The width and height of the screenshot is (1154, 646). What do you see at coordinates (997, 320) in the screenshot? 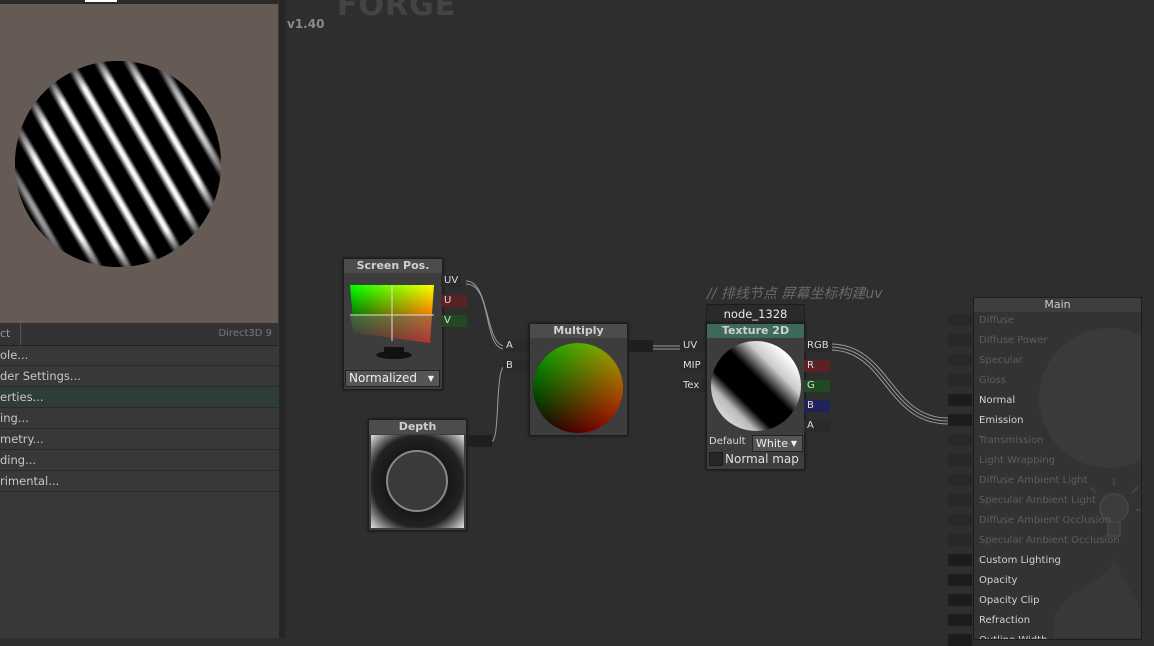
I see `main-input-diffuse: Diffuse` at bounding box center [997, 320].